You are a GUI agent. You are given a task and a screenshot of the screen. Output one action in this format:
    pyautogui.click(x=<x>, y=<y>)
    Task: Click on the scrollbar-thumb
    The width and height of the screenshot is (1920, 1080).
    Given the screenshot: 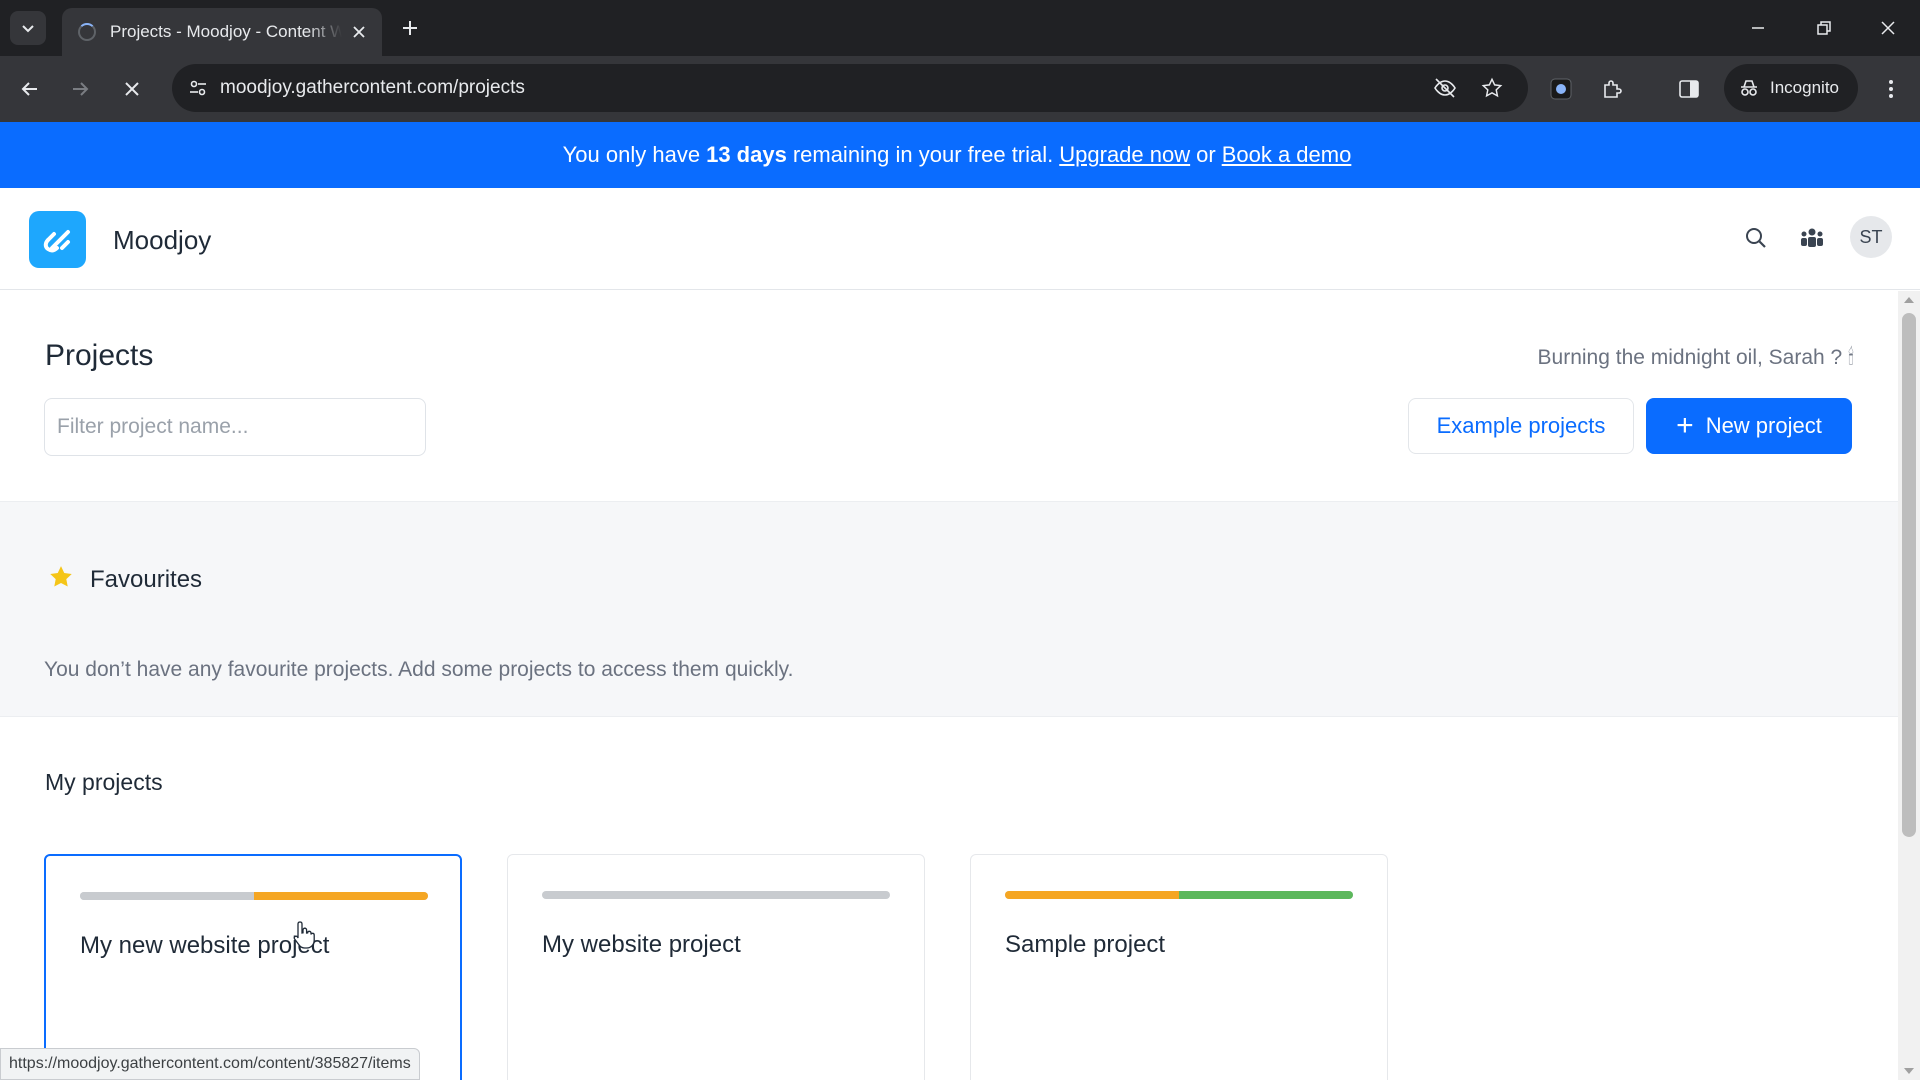 What is the action you would take?
    pyautogui.click(x=1909, y=575)
    